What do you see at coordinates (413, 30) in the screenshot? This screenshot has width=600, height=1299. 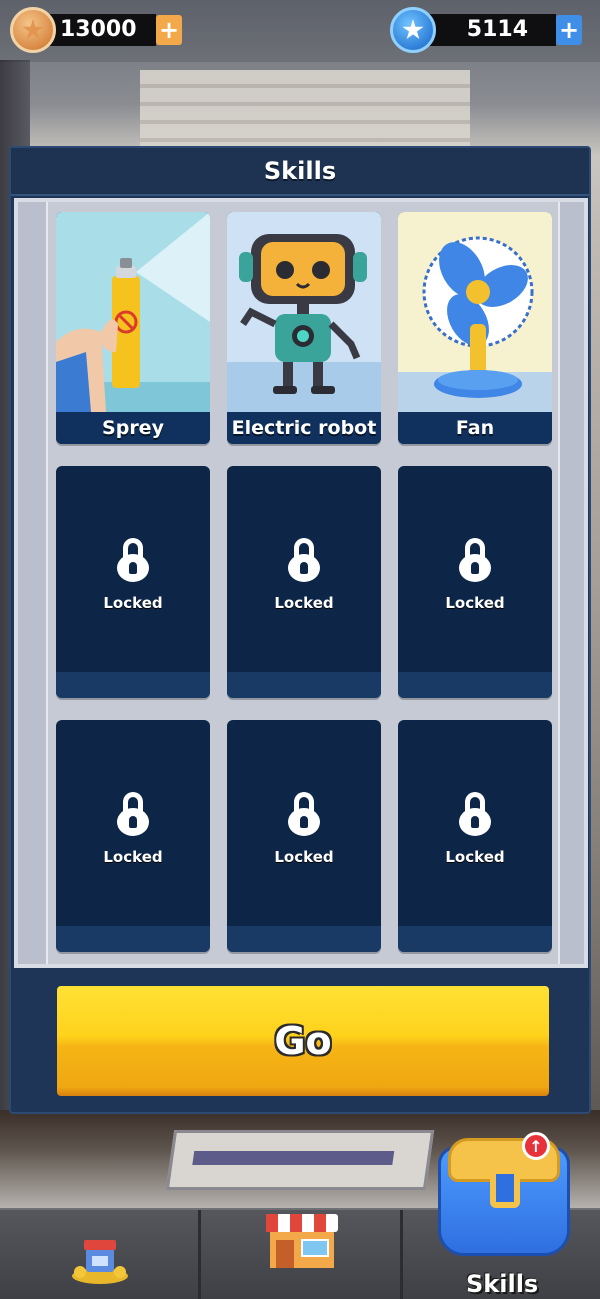 I see `blue-star-gem-icon` at bounding box center [413, 30].